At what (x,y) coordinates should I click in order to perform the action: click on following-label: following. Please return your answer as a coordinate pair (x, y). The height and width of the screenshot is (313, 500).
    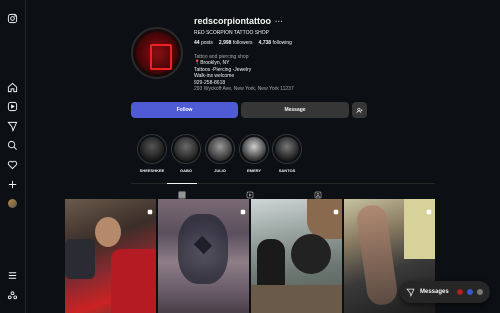
    Looking at the image, I should click on (282, 43).